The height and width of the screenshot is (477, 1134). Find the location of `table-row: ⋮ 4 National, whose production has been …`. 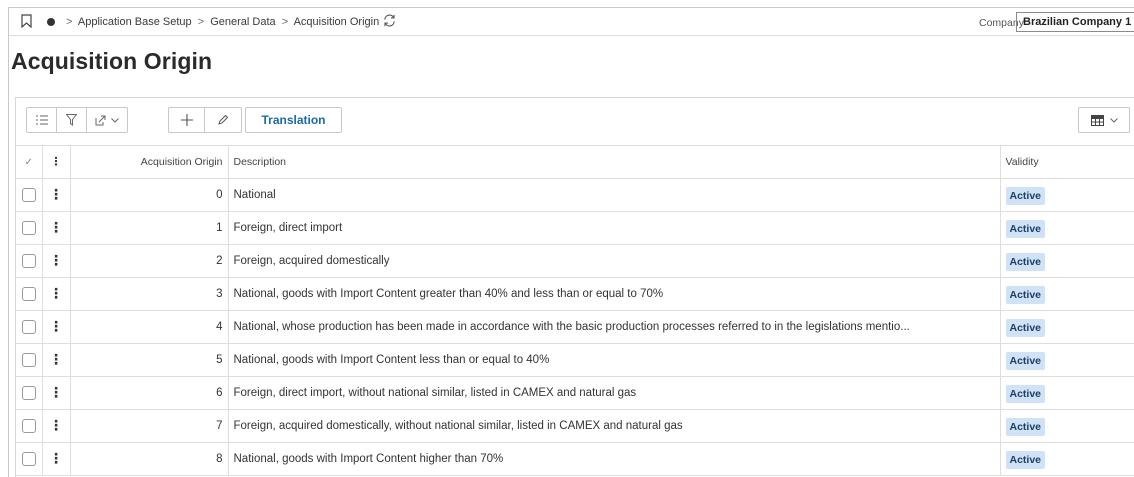

table-row: ⋮ 4 National, whose production has been … is located at coordinates (575, 327).